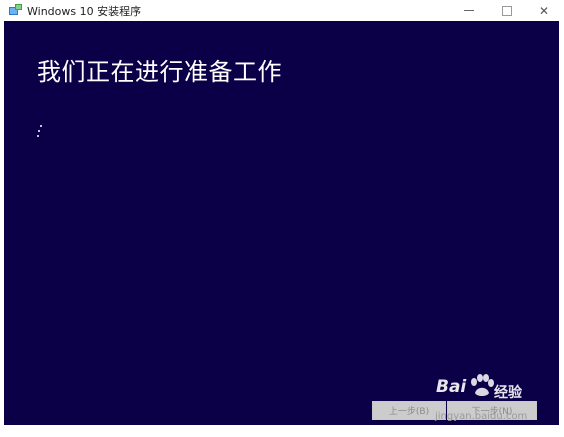 The height and width of the screenshot is (437, 564). I want to click on loading-spinner-icon, so click(40, 133).